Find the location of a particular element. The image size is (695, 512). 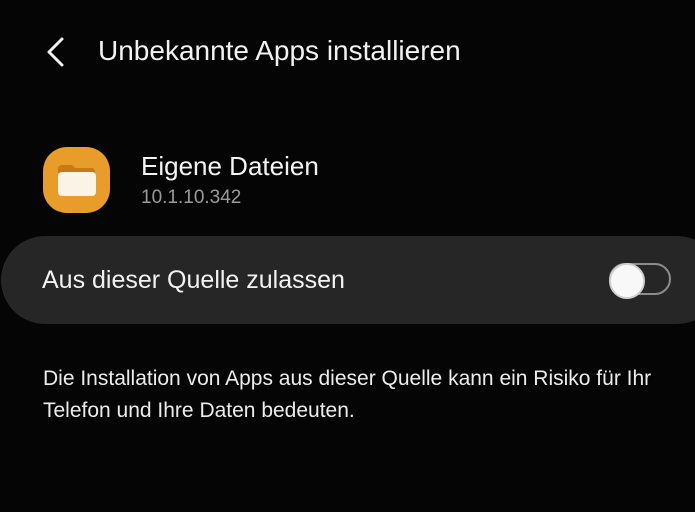

page-title: Unbekannte Apps installieren is located at coordinates (279, 50).